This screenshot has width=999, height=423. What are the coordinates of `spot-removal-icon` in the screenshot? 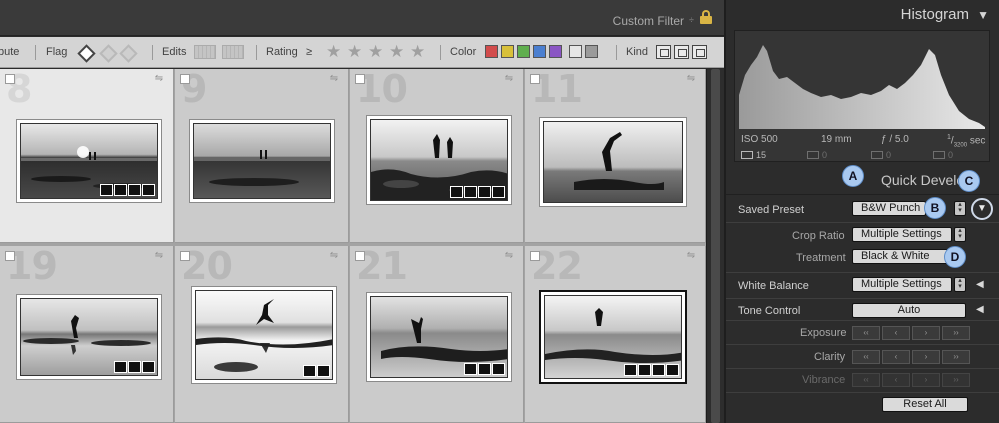 It's located at (813, 155).